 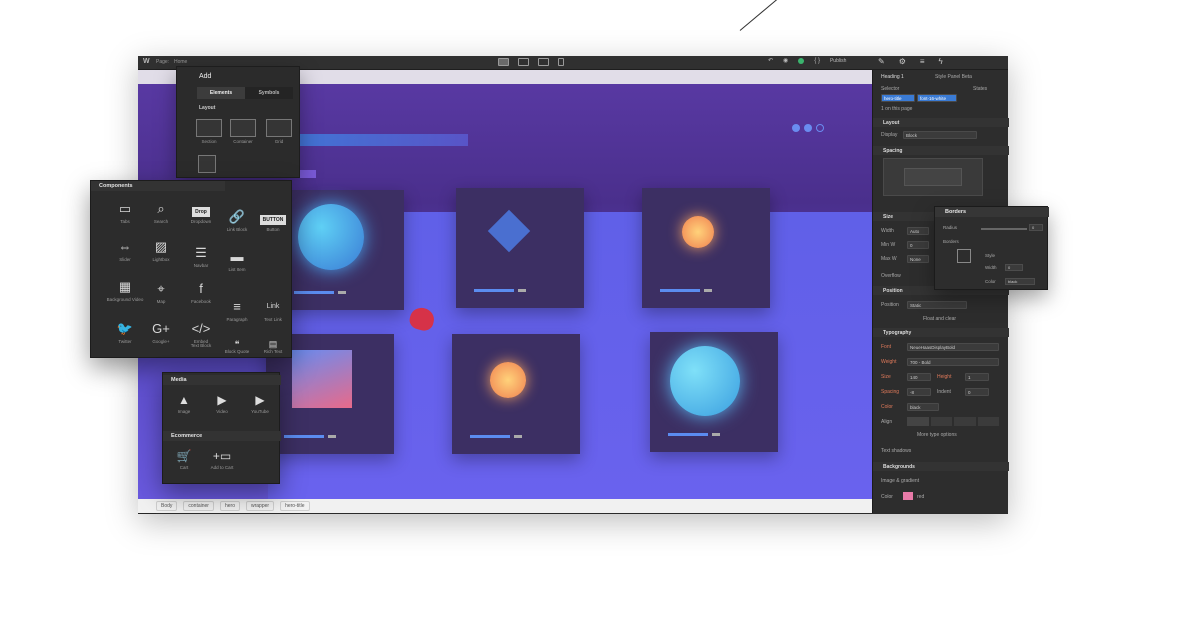 What do you see at coordinates (184, 459) in the screenshot?
I see `cart-element: 🛒 Cart` at bounding box center [184, 459].